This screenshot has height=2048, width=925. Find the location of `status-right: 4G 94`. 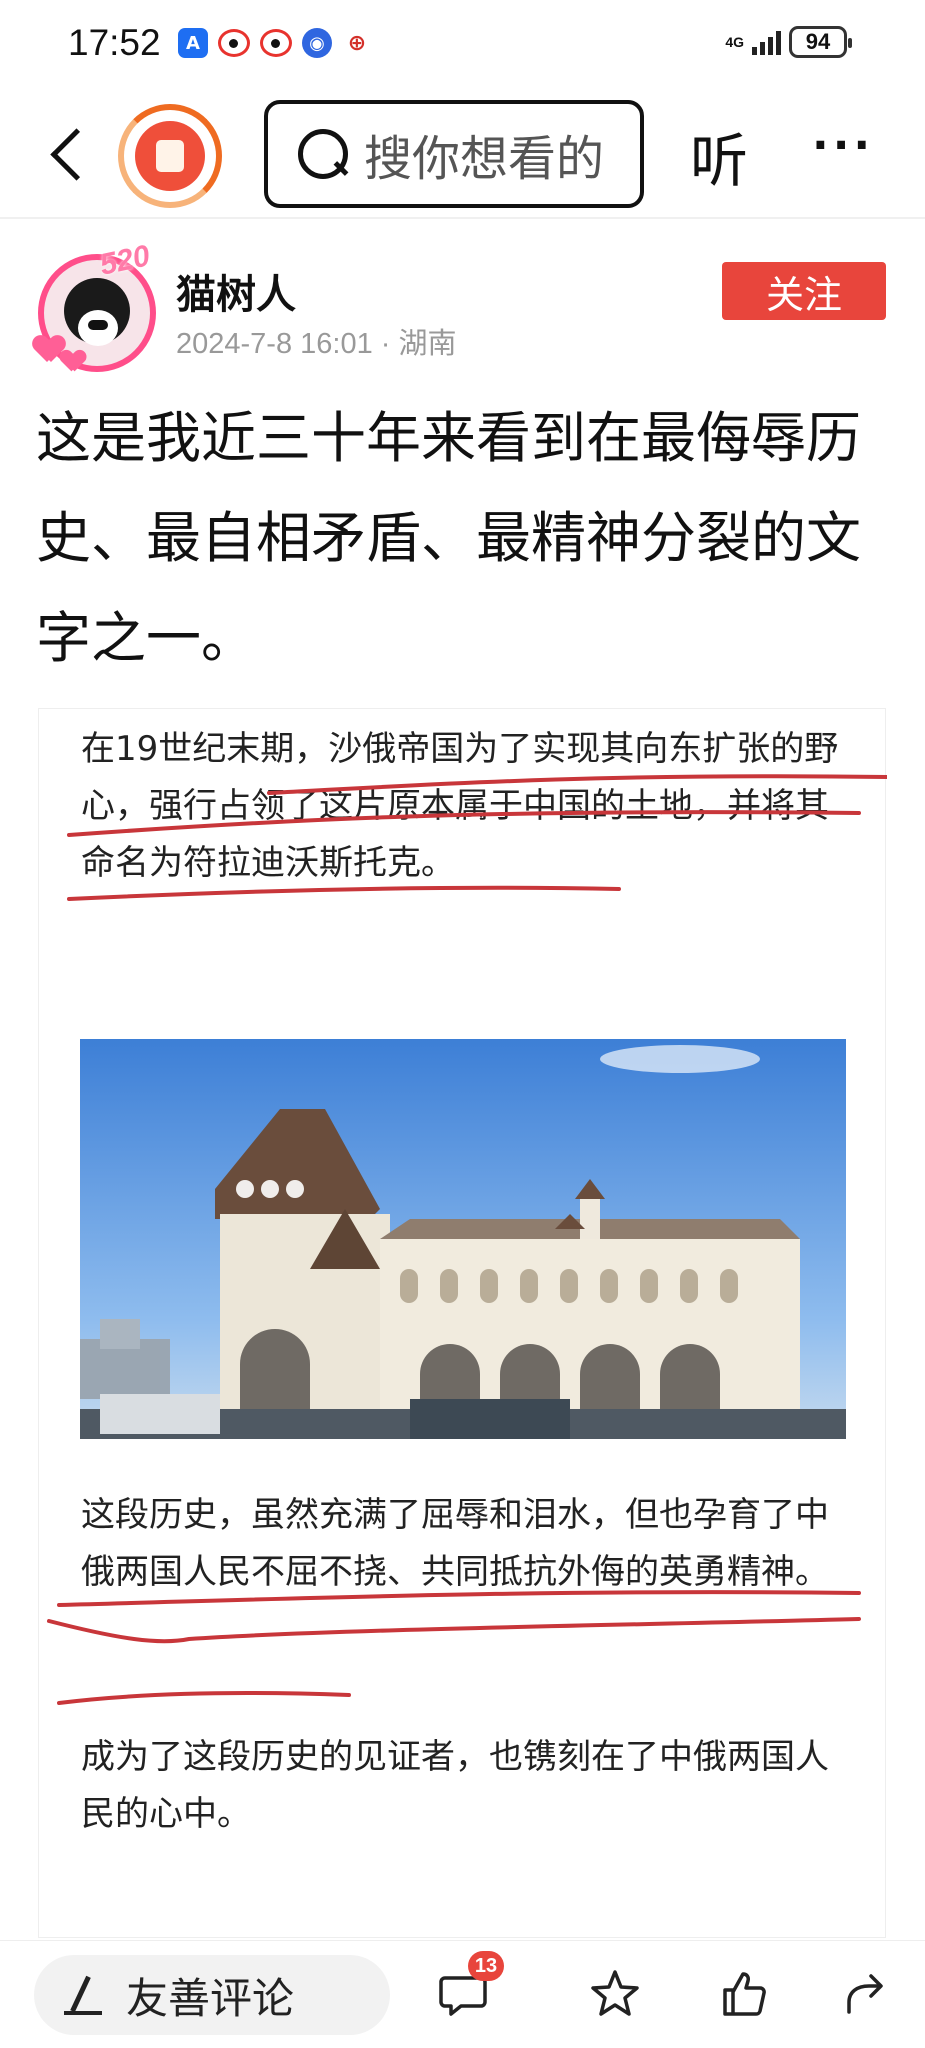

status-right: 4G 94 is located at coordinates (788, 42).